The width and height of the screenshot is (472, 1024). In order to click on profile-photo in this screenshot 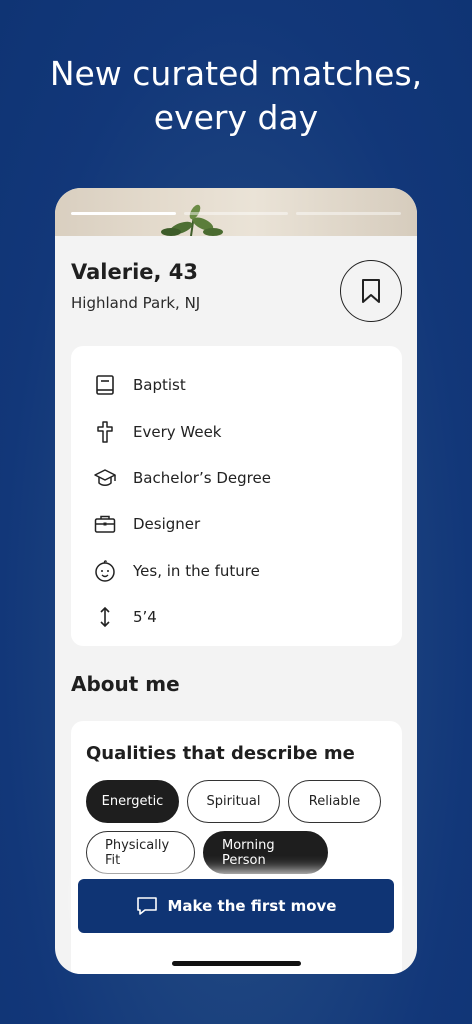, I will do `click(236, 212)`.